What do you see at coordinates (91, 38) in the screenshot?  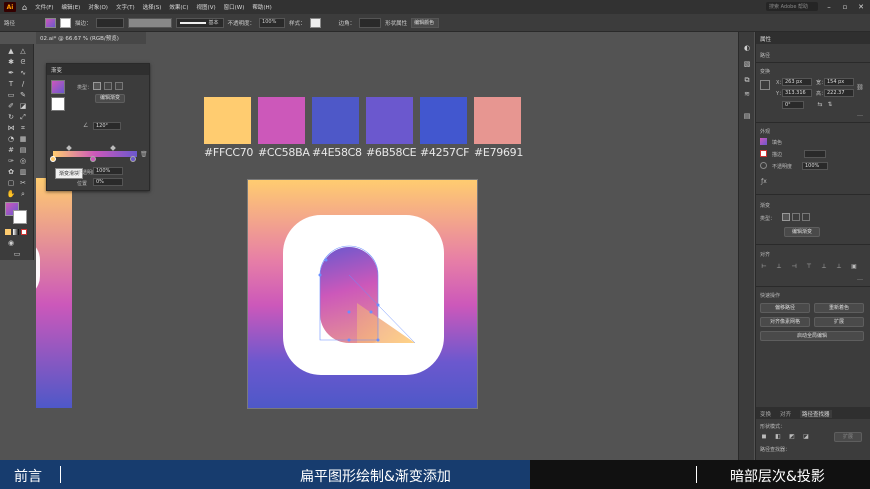 I see `document-tab: 02.ai* @ 66.67 % (RGB/预览)` at bounding box center [91, 38].